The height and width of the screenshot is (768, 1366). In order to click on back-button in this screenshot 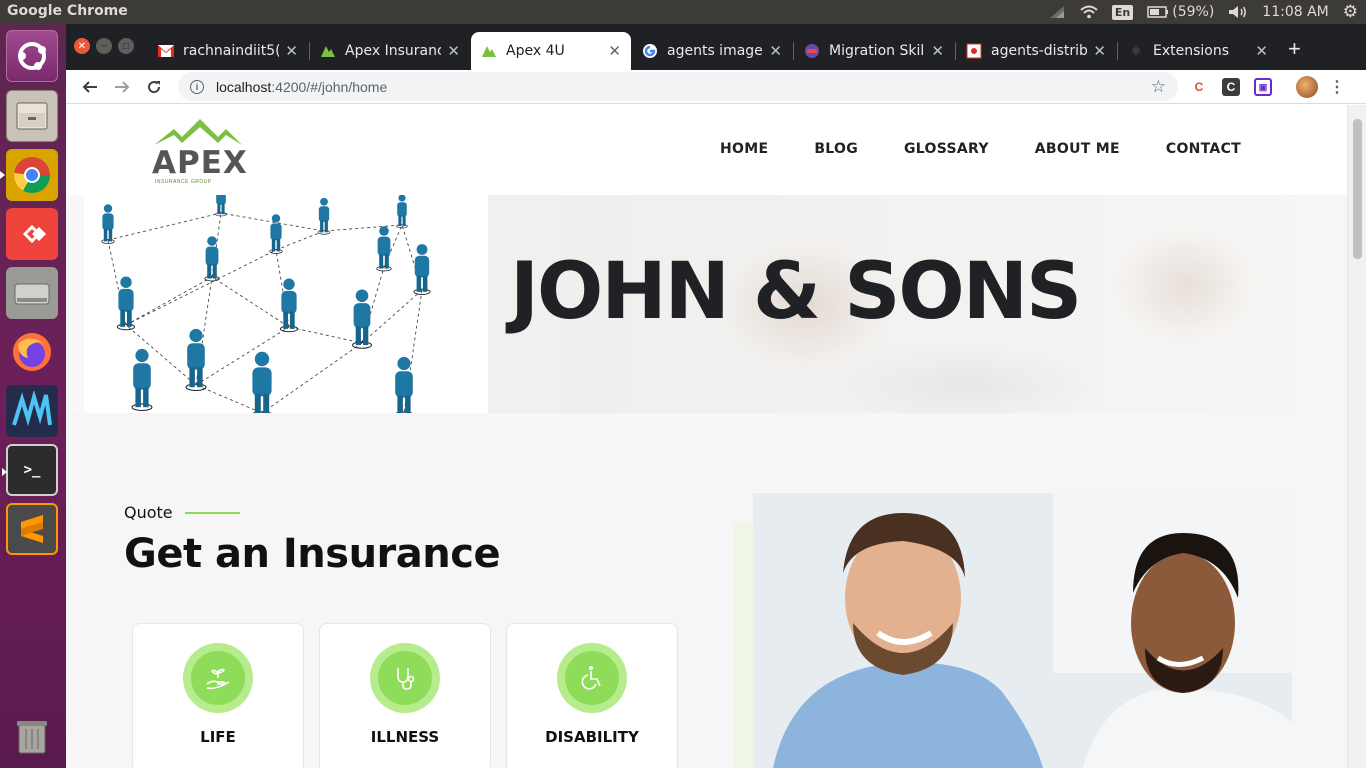, I will do `click(90, 87)`.